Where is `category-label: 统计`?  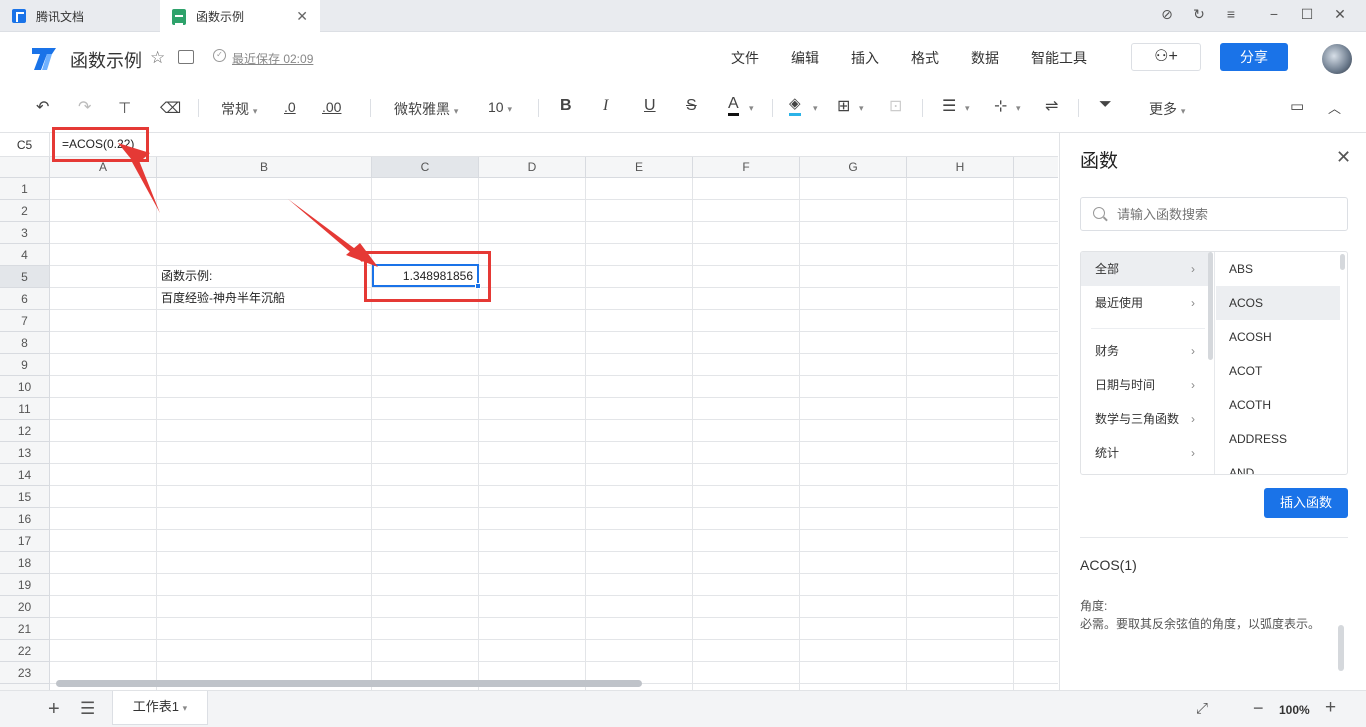
category-label: 统计 is located at coordinates (1107, 453).